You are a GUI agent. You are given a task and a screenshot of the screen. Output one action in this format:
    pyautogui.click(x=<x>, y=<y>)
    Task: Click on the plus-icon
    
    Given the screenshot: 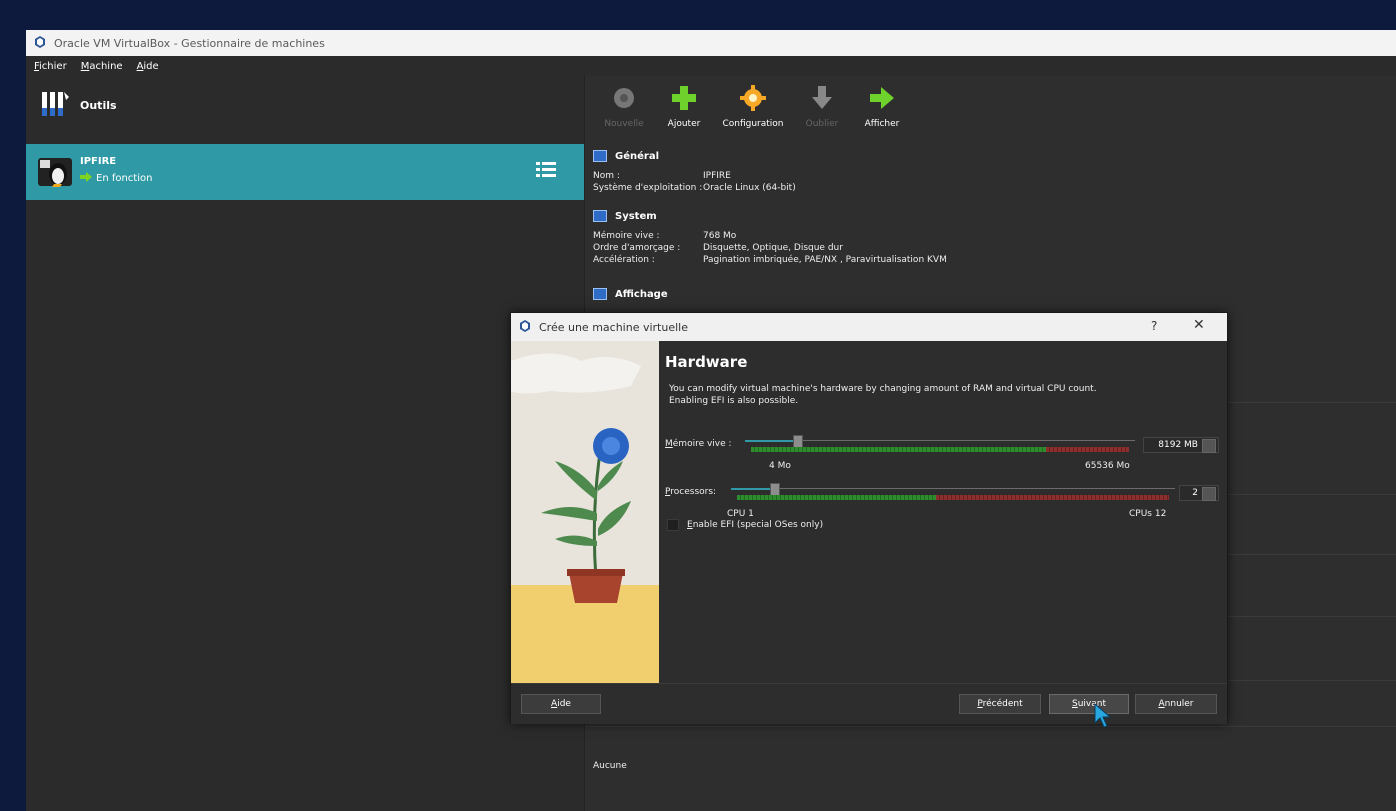 What is the action you would take?
    pyautogui.click(x=684, y=99)
    